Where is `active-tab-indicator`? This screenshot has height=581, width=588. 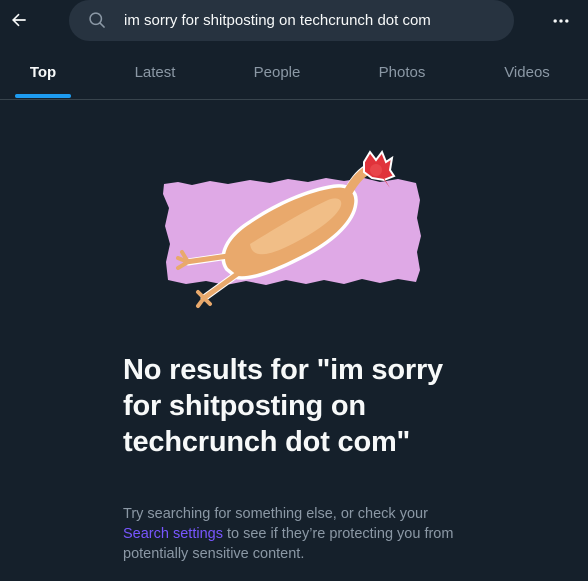 active-tab-indicator is located at coordinates (43, 96).